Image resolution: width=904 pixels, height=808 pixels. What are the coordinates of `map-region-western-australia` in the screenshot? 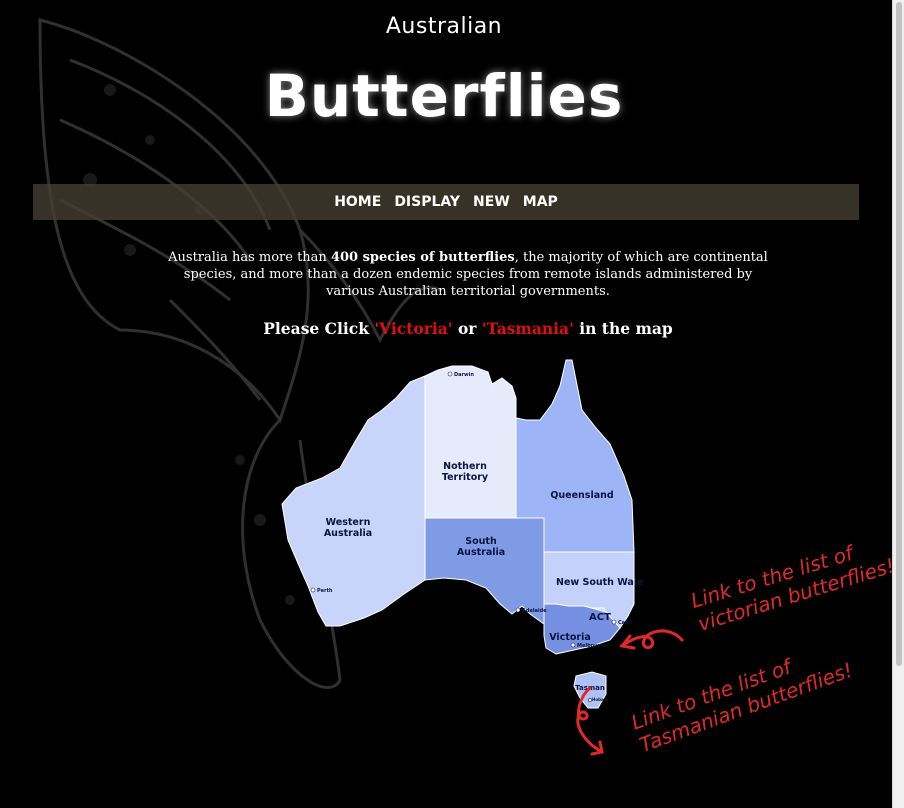 It's located at (353, 501).